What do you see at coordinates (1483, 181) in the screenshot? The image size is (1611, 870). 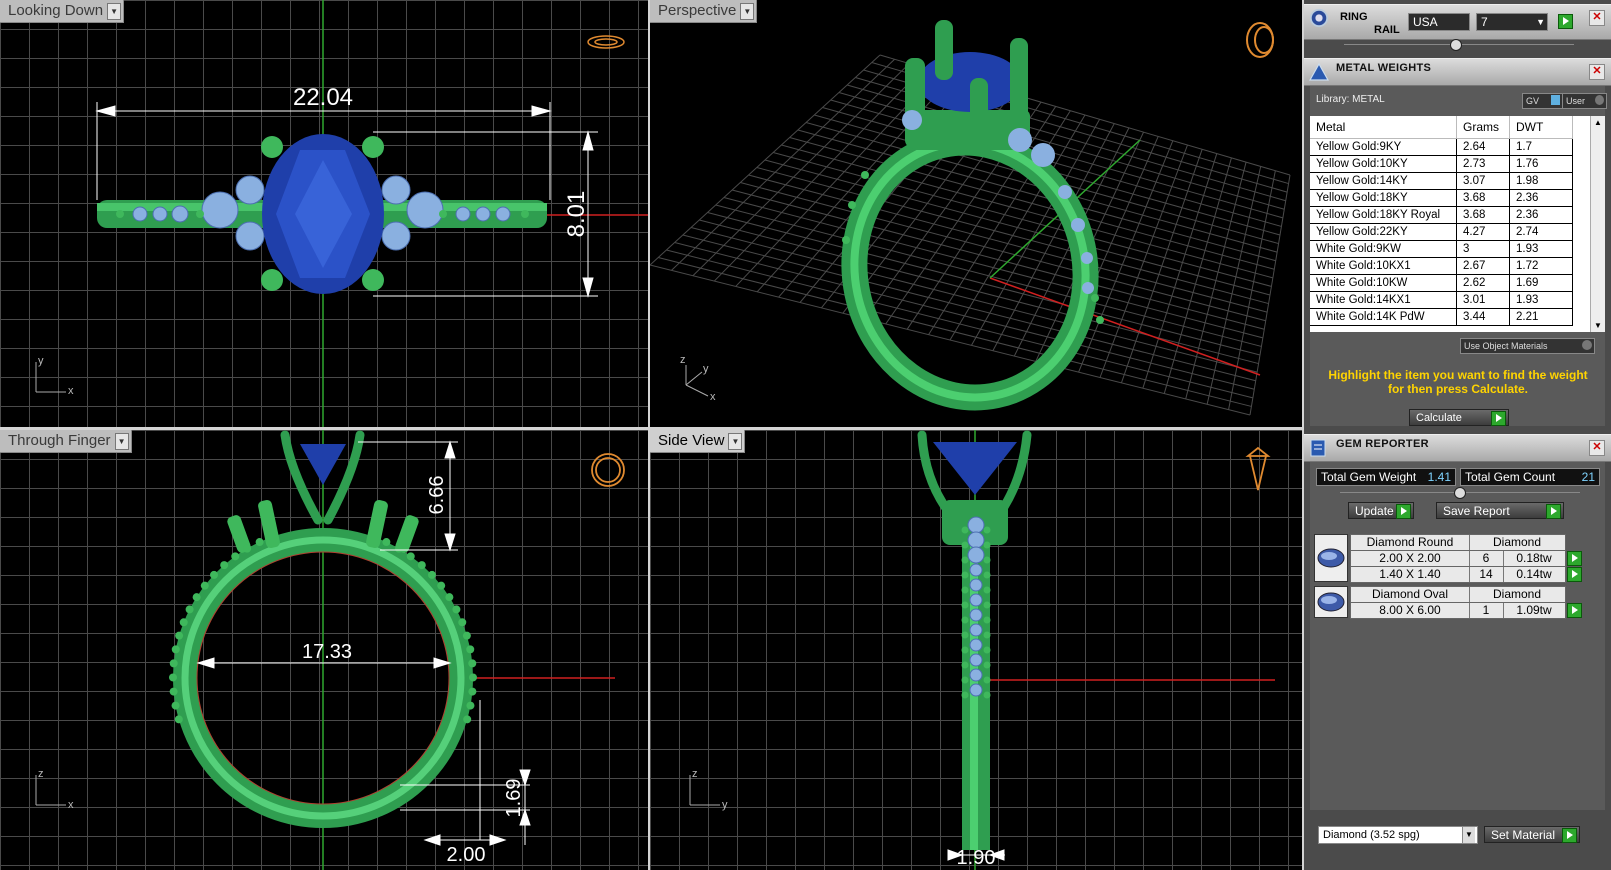 I see `grams-value: 3.07` at bounding box center [1483, 181].